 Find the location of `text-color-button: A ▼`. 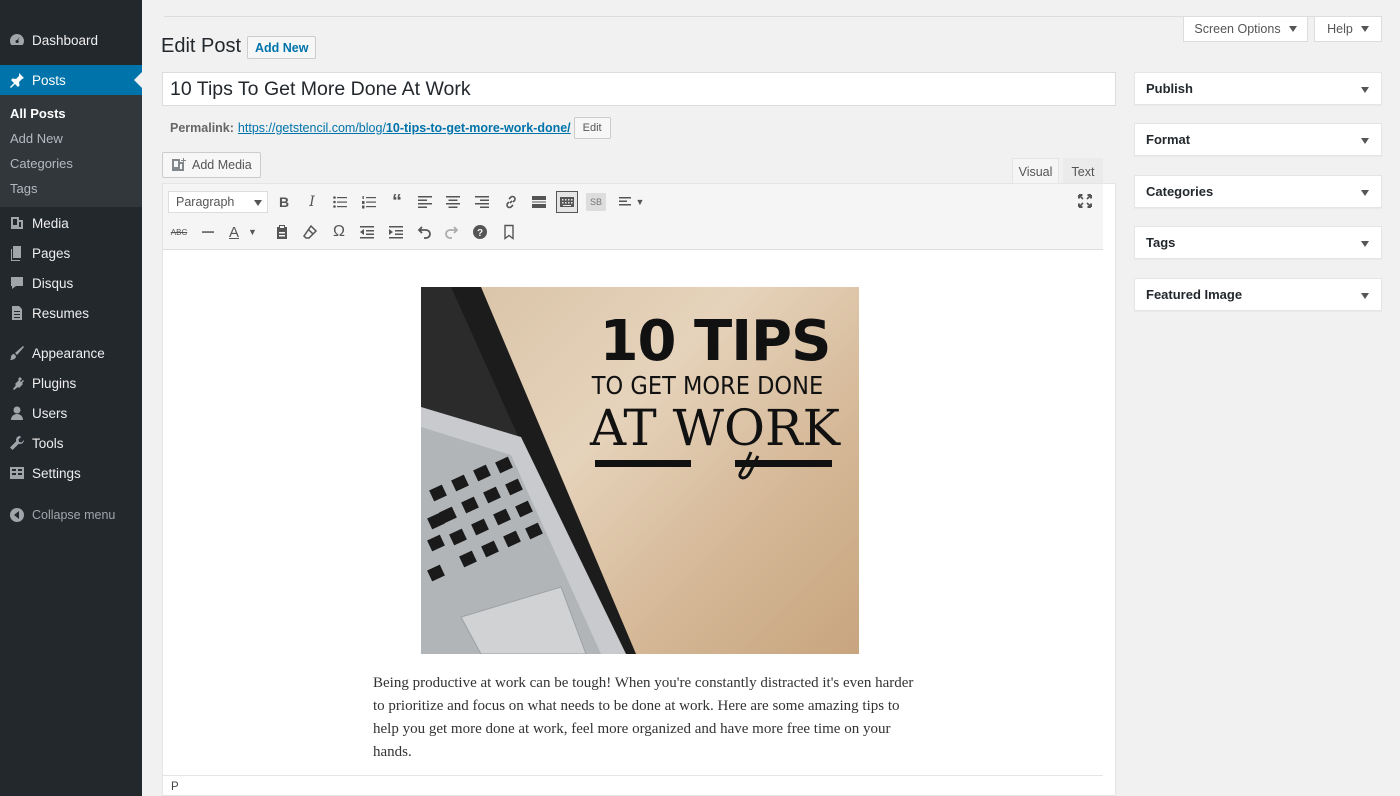

text-color-button: A ▼ is located at coordinates (243, 232).